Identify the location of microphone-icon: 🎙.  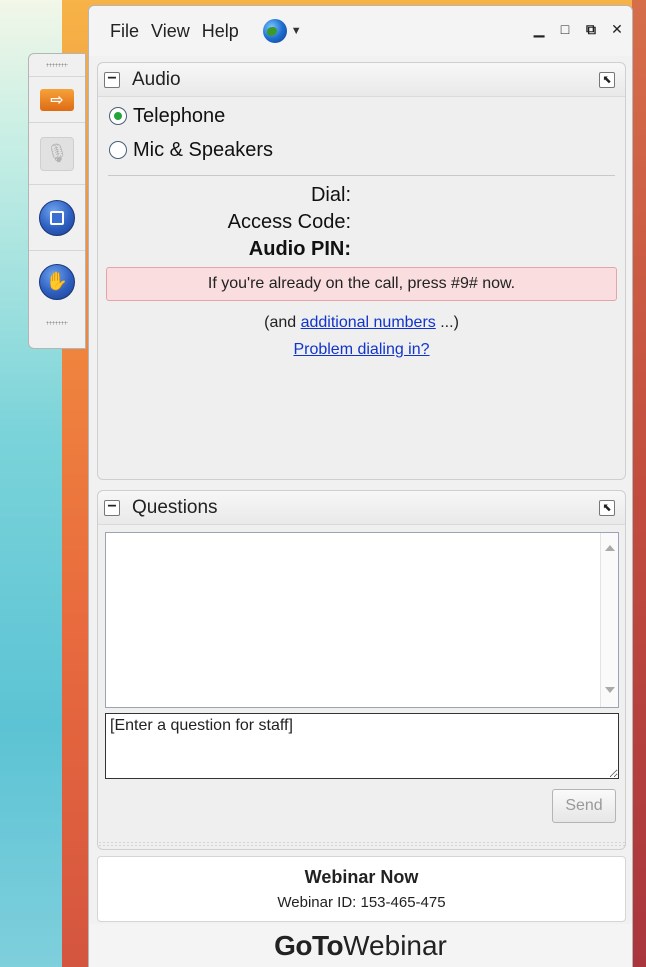
(57, 153).